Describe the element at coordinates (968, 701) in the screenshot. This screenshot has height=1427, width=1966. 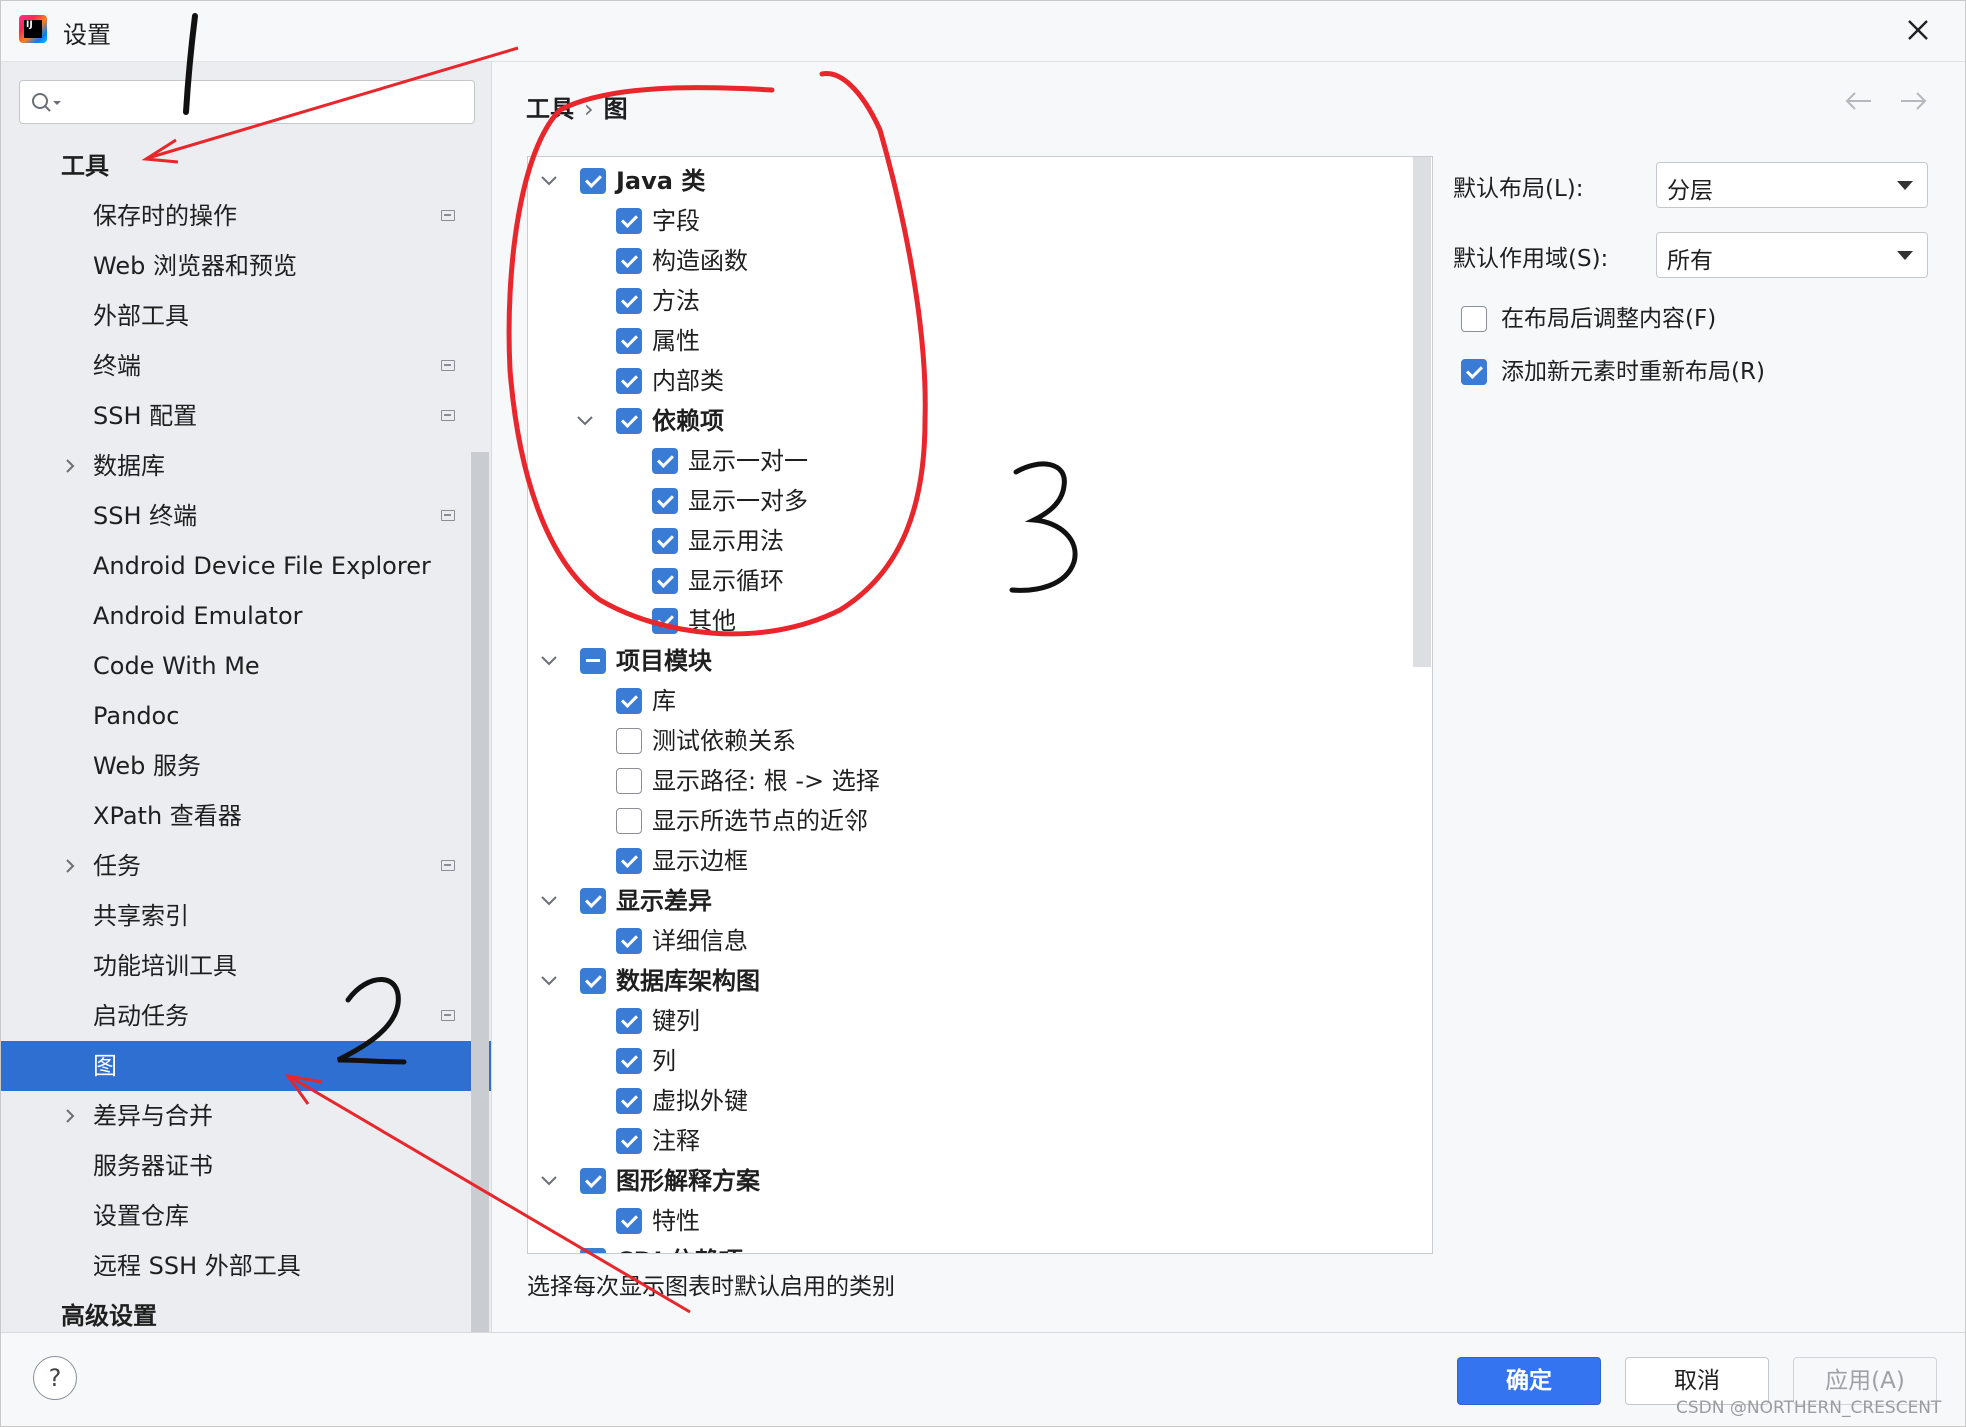
I see `category-row: 库` at that location.